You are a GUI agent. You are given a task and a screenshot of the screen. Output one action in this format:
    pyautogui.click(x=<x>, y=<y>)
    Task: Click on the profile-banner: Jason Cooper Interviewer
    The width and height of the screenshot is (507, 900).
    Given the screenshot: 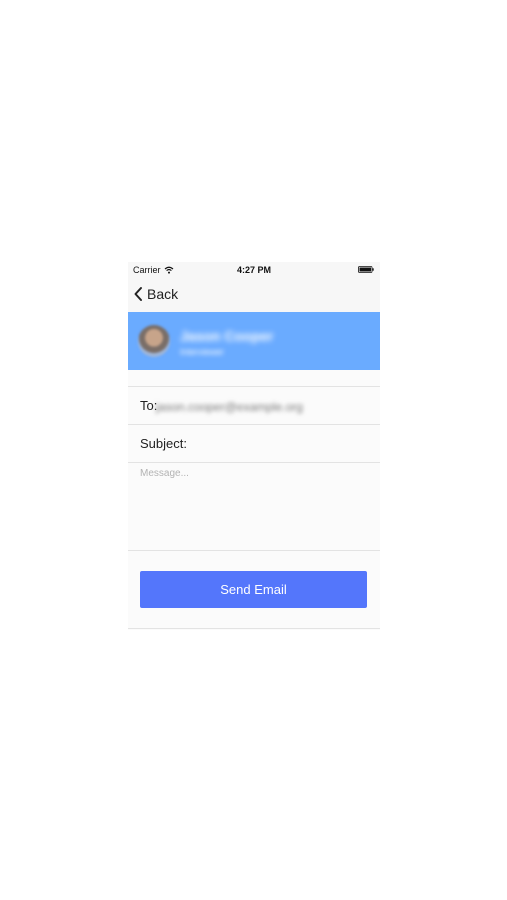 What is the action you would take?
    pyautogui.click(x=254, y=341)
    